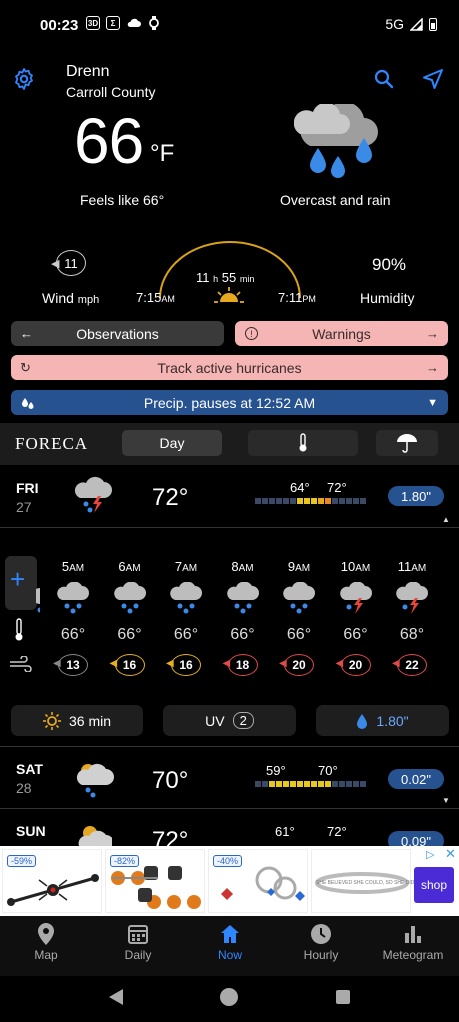 The image size is (459, 1022). Describe the element at coordinates (46, 934) in the screenshot. I see `map-pin-icon` at that location.